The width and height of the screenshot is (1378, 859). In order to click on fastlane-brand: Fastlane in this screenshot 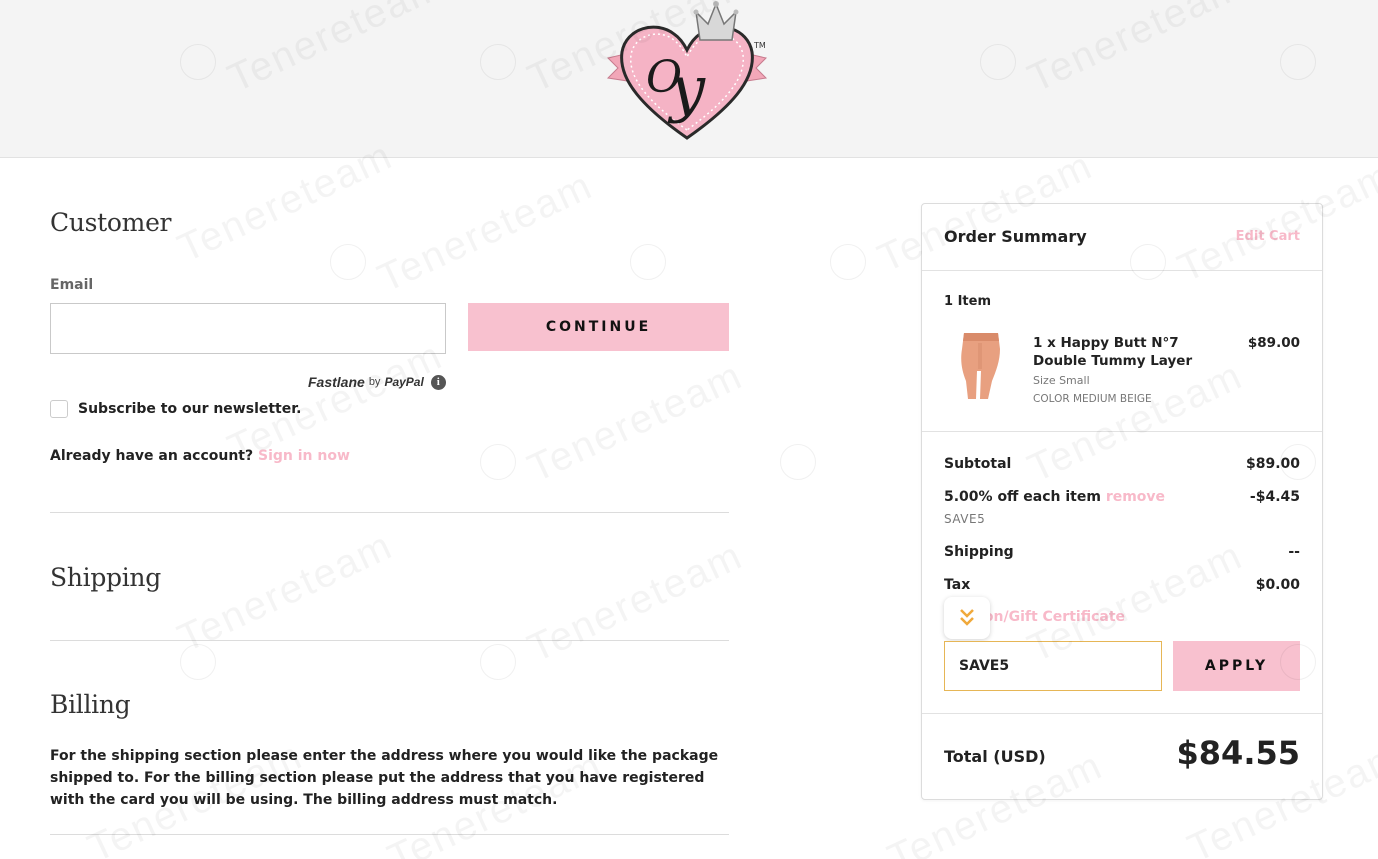, I will do `click(336, 382)`.